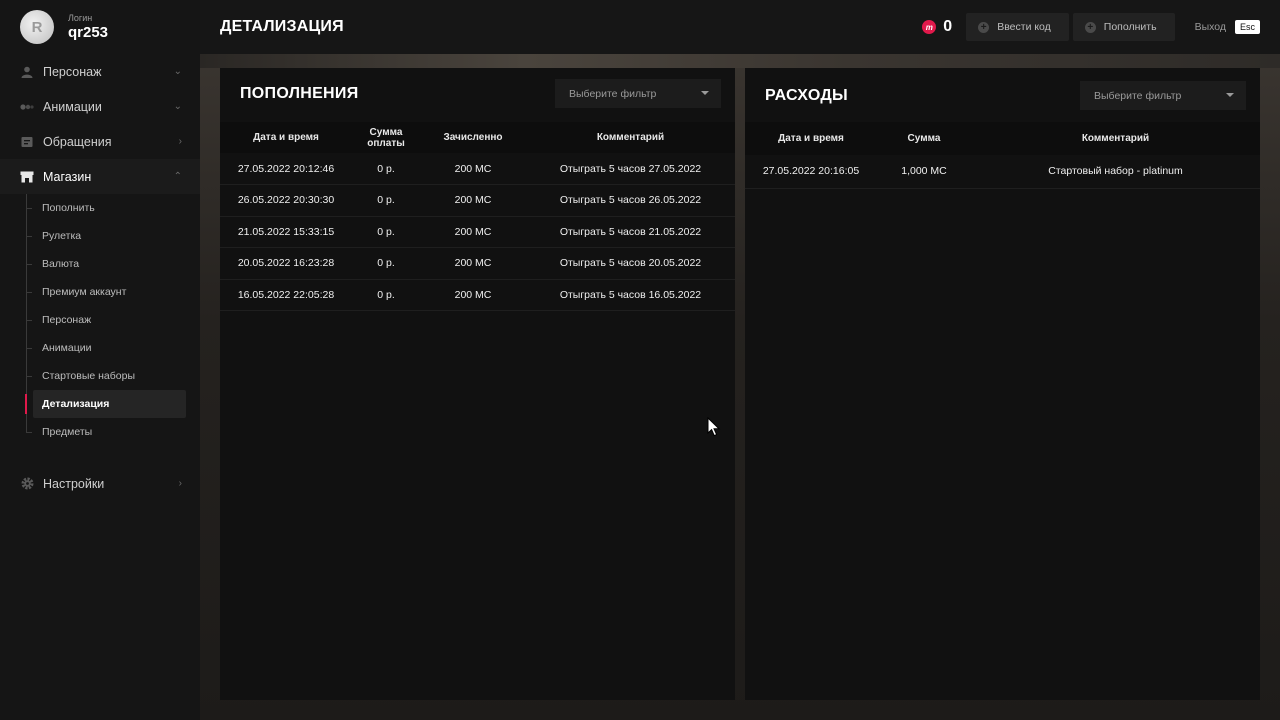 This screenshot has height=720, width=1280. Describe the element at coordinates (67, 432) in the screenshot. I see `submenu-label: Предметы` at that location.